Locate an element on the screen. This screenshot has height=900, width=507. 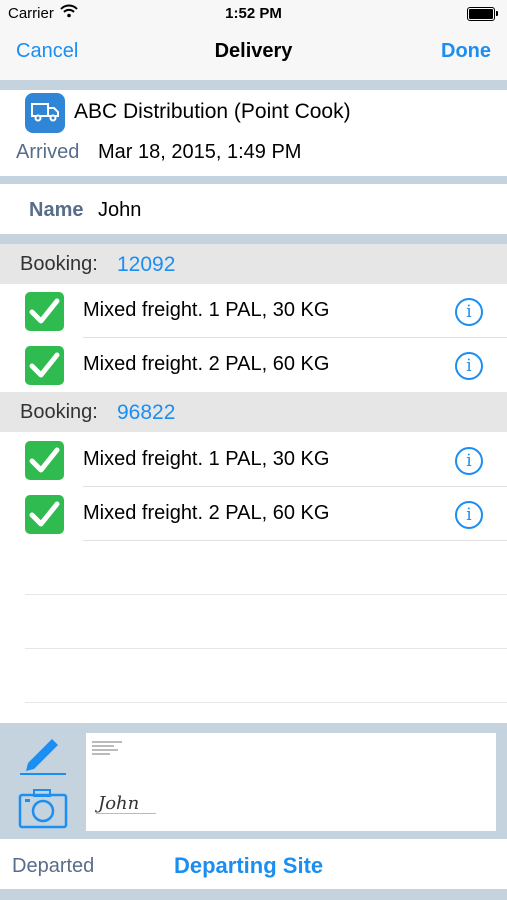
booking-header: Booking: 96822 is located at coordinates (253, 412).